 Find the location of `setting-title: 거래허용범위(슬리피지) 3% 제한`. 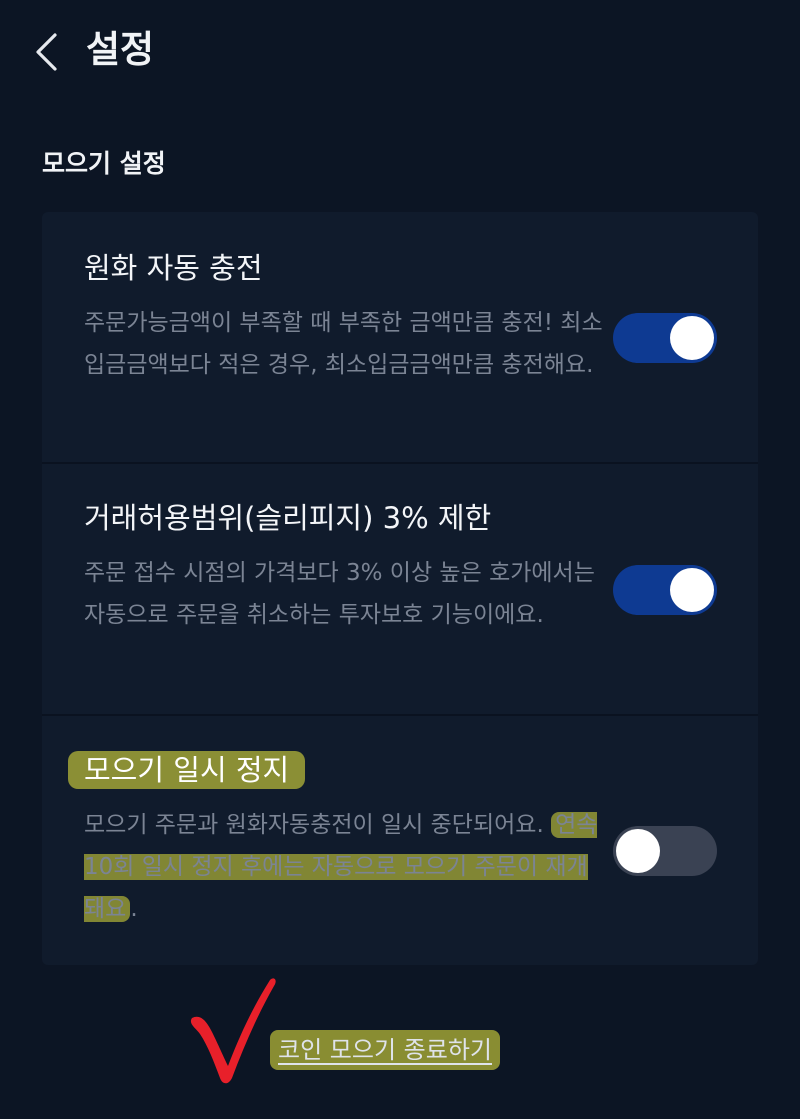

setting-title: 거래허용범위(슬리피지) 3% 제한 is located at coordinates (288, 518).